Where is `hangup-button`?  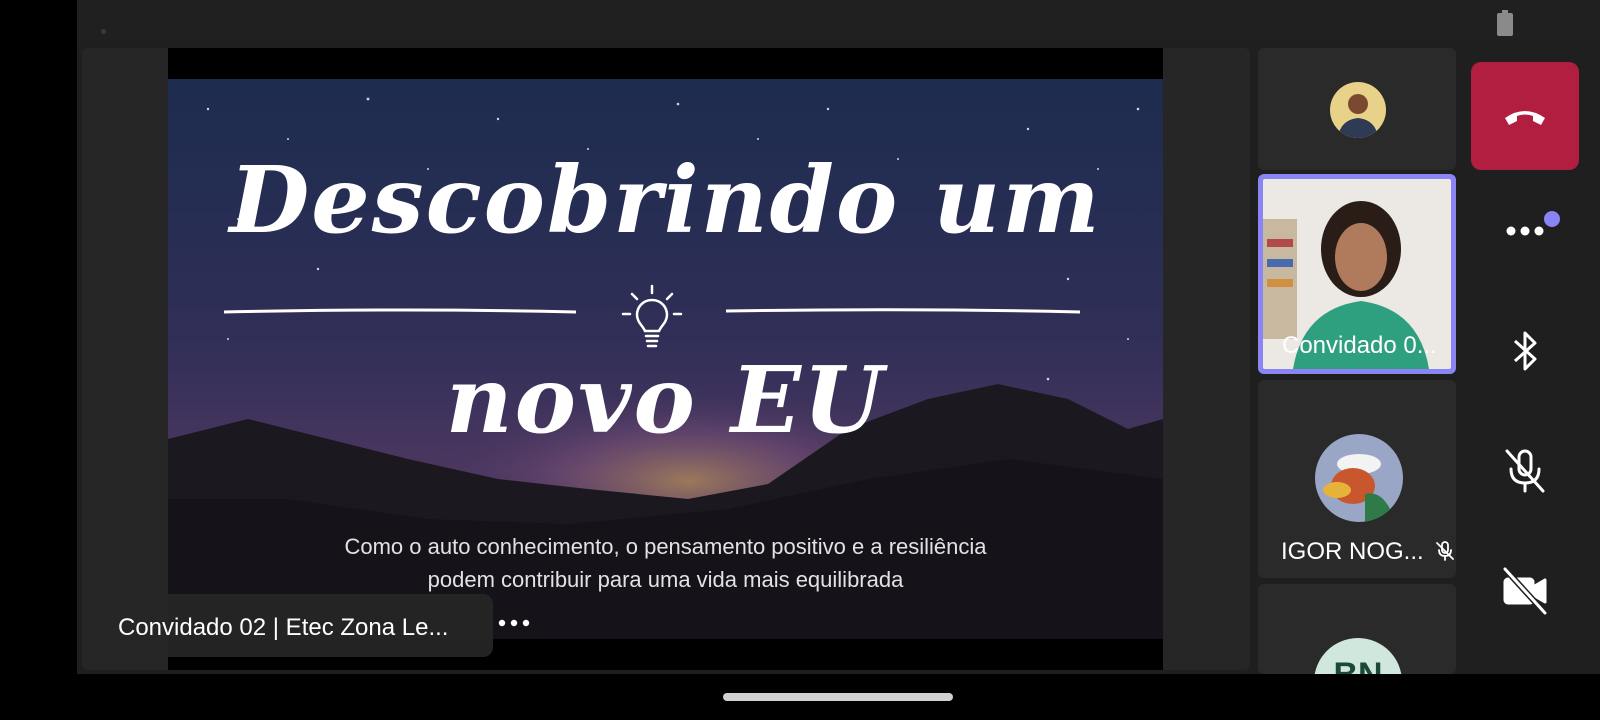 hangup-button is located at coordinates (1525, 116).